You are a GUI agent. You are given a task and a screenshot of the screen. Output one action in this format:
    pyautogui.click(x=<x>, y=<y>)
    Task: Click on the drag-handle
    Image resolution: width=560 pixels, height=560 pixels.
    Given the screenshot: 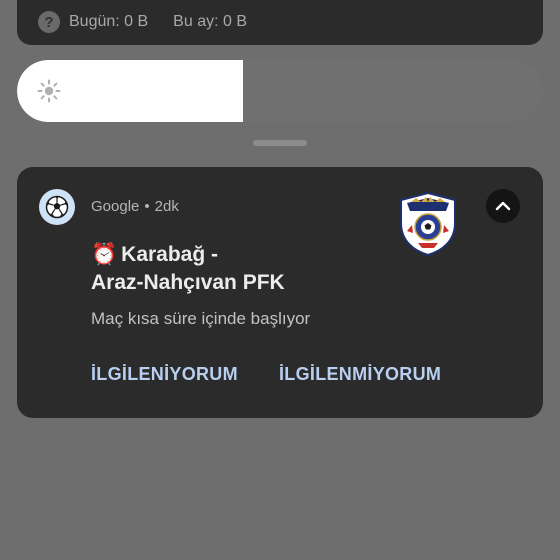 What is the action you would take?
    pyautogui.click(x=280, y=143)
    